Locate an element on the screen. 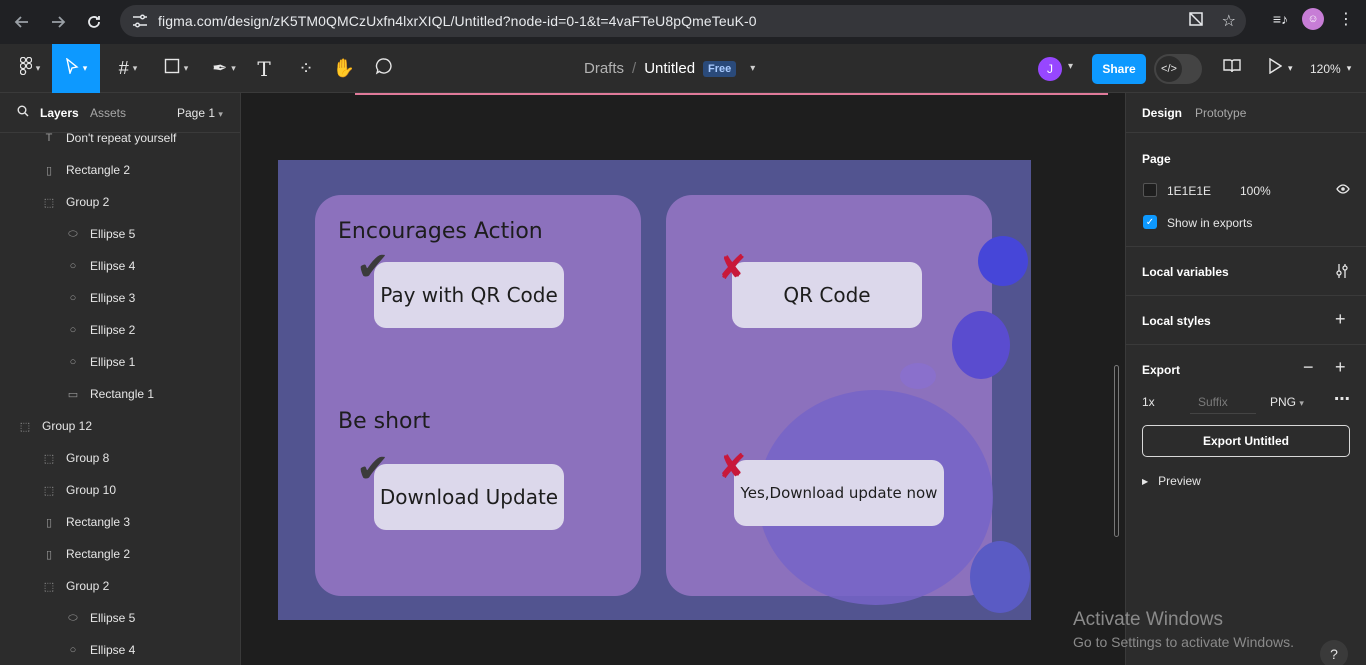 This screenshot has width=1366, height=665. browser-profile-avatar: ☺ is located at coordinates (1313, 19).